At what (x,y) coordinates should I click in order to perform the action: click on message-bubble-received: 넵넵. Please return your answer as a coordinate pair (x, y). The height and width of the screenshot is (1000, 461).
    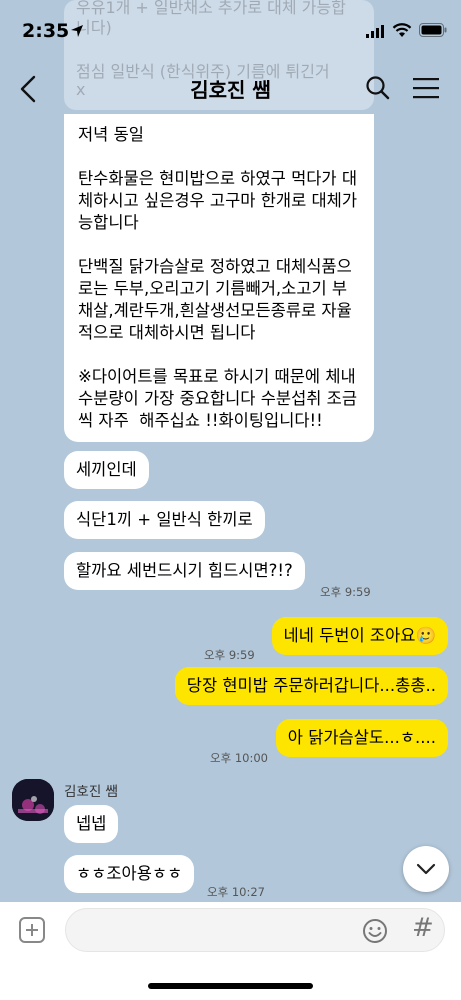
    Looking at the image, I should click on (91, 824).